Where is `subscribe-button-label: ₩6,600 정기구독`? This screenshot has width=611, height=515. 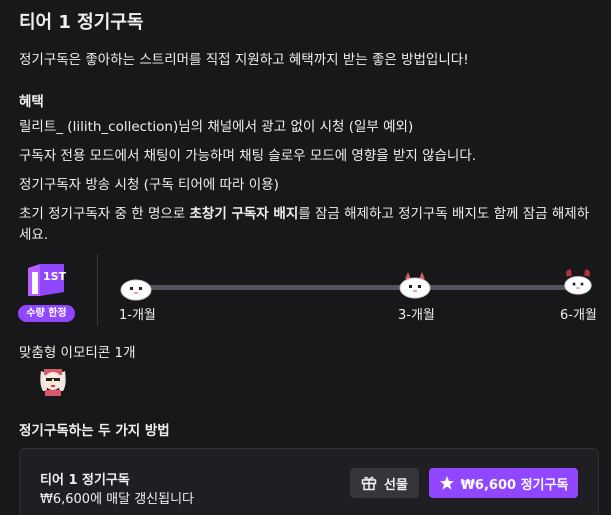
subscribe-button-label: ₩6,600 정기구독 is located at coordinates (514, 485).